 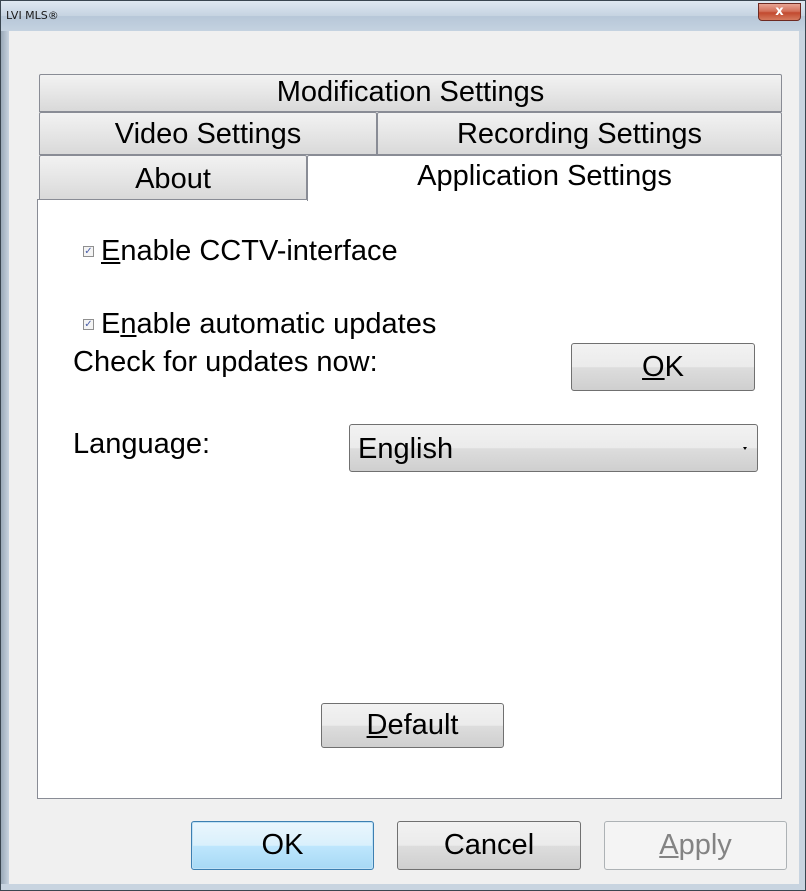 What do you see at coordinates (406, 449) in the screenshot?
I see `language-select-value: English` at bounding box center [406, 449].